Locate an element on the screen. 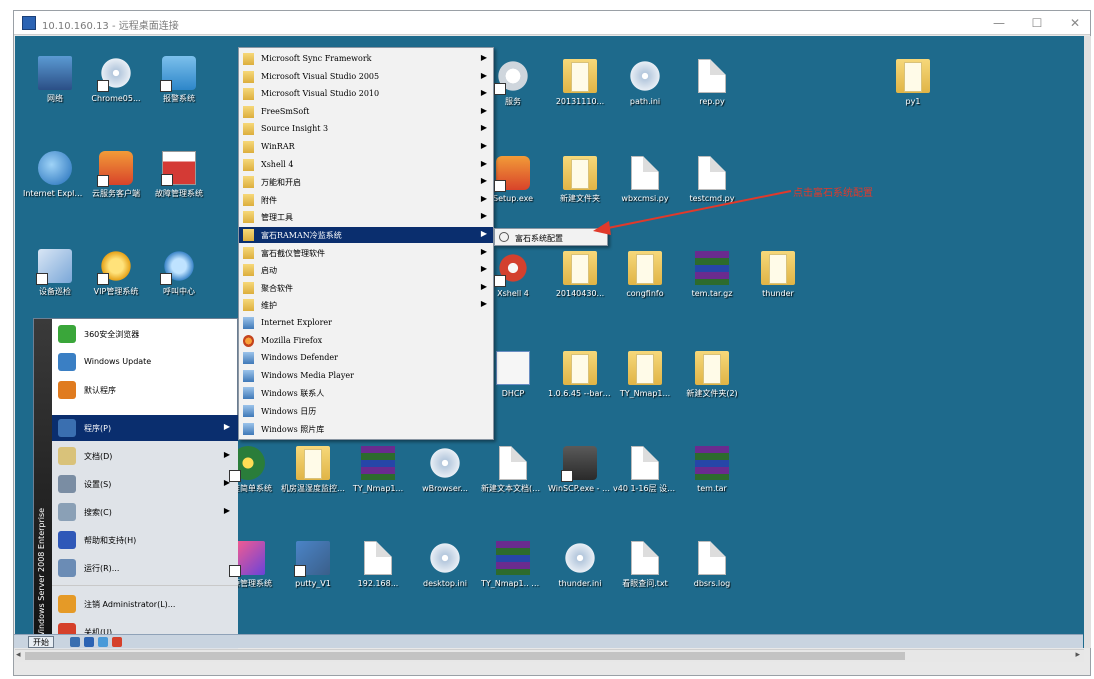 The width and height of the screenshot is (1094, 679). programs-menu-item: Microsoft Sync Framework ▶ is located at coordinates (366, 59).